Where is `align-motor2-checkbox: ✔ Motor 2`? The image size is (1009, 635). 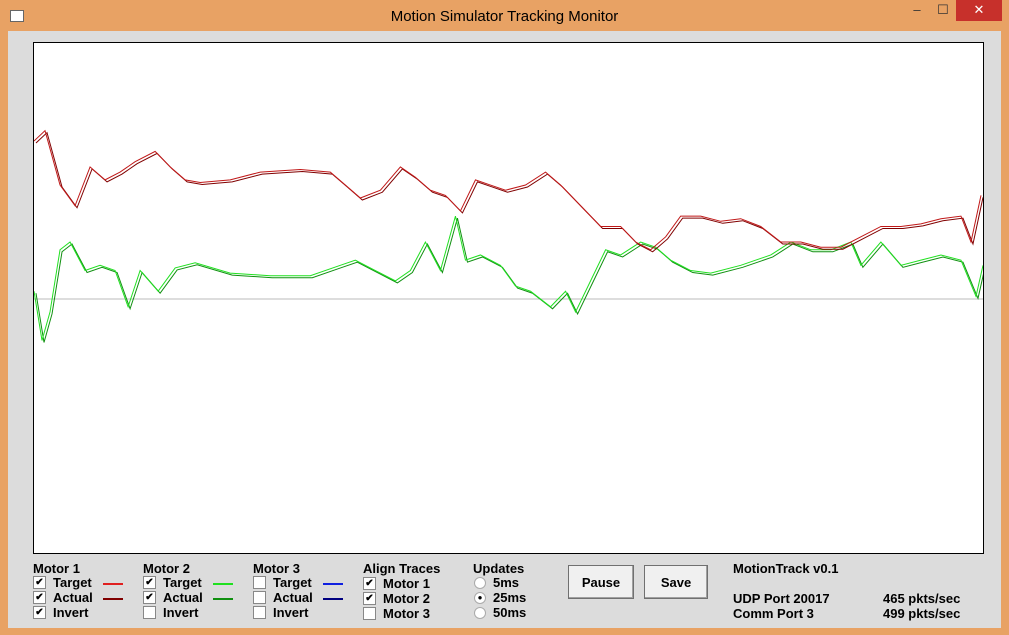
align-motor2-checkbox: ✔ Motor 2 is located at coordinates (396, 598).